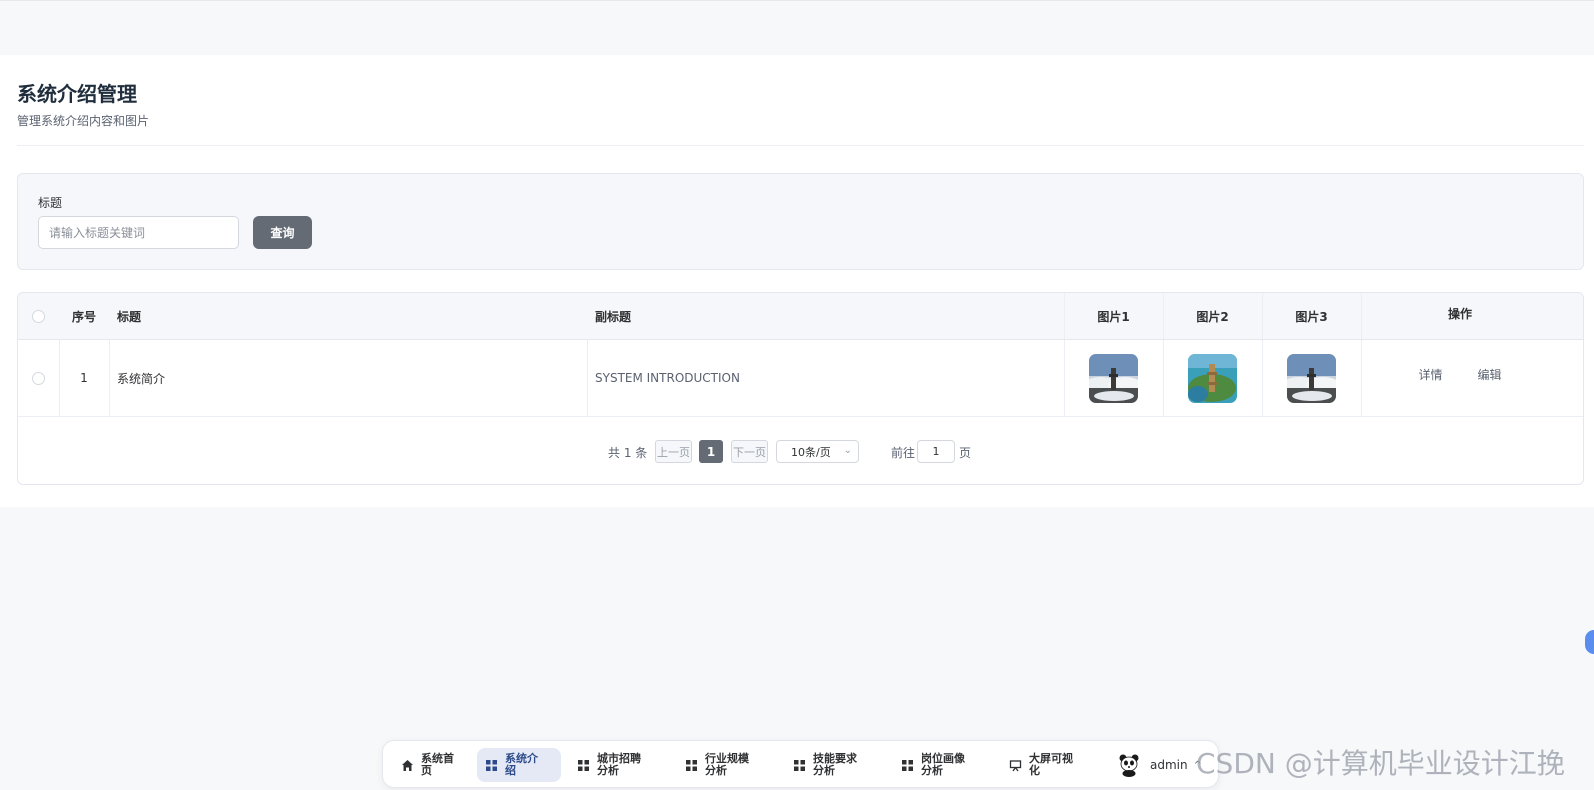  What do you see at coordinates (83, 316) in the screenshot?
I see `header-index: 序号` at bounding box center [83, 316].